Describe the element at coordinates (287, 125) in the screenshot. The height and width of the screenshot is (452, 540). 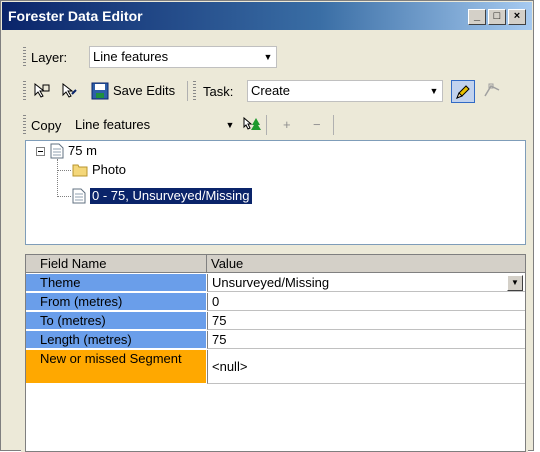
I see `add-button: +` at that location.